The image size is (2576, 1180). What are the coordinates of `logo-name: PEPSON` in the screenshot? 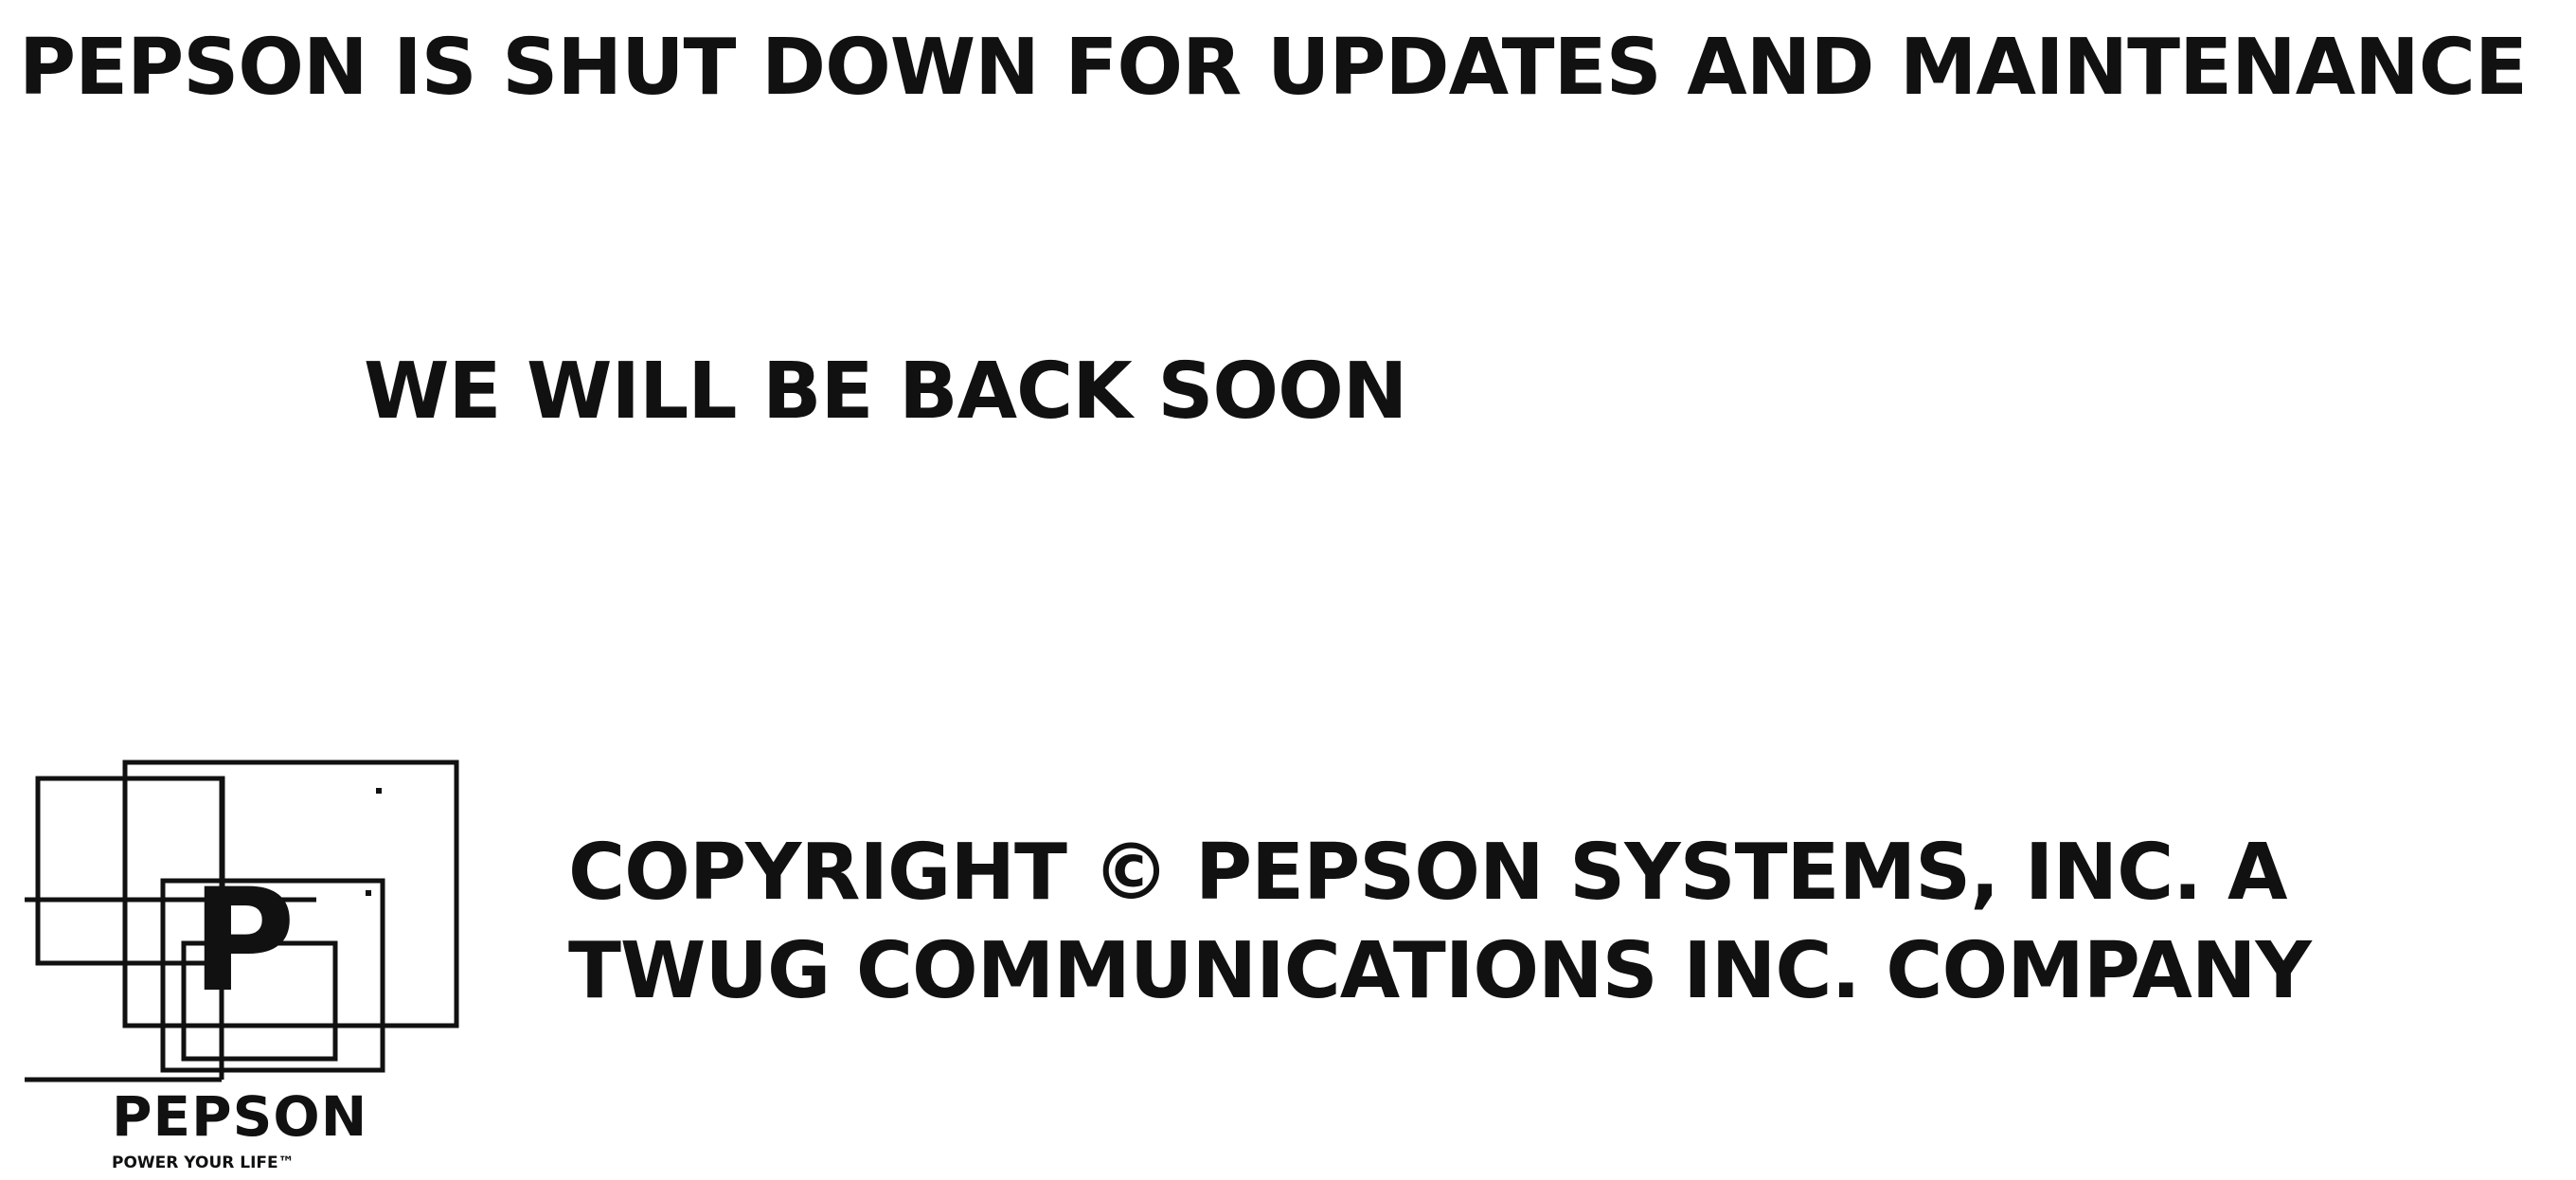 It's located at (240, 1116).